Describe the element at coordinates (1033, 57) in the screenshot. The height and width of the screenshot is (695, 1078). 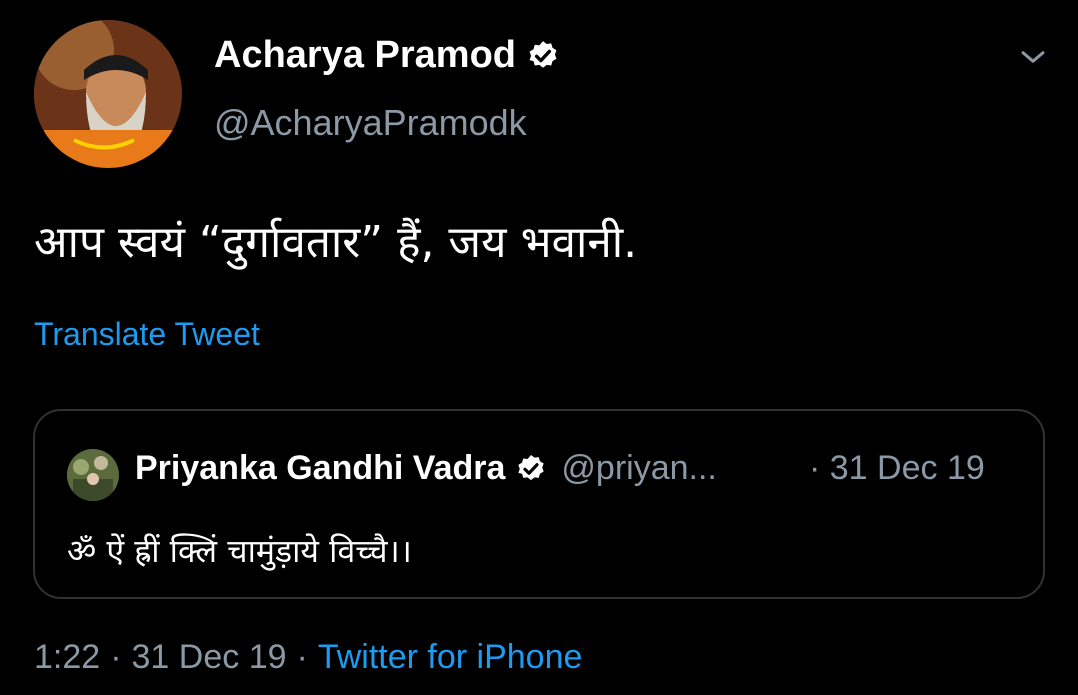
I see `chevron-down-icon` at that location.